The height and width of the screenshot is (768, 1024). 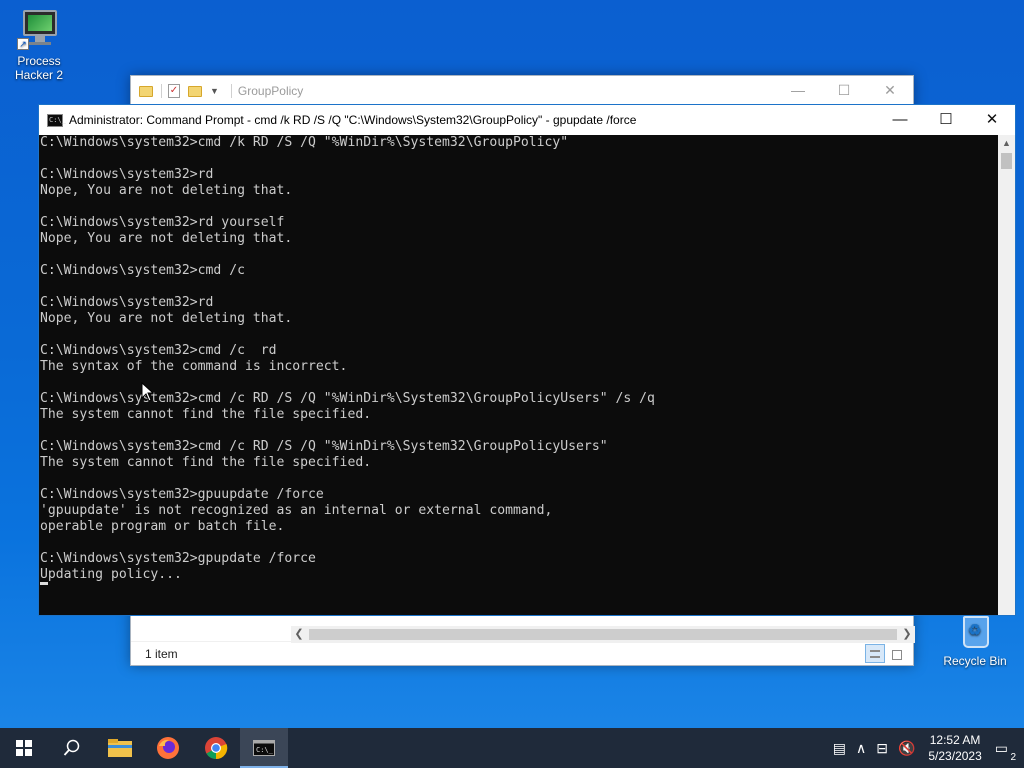 What do you see at coordinates (1013, 757) in the screenshot?
I see `notification-count: 2` at bounding box center [1013, 757].